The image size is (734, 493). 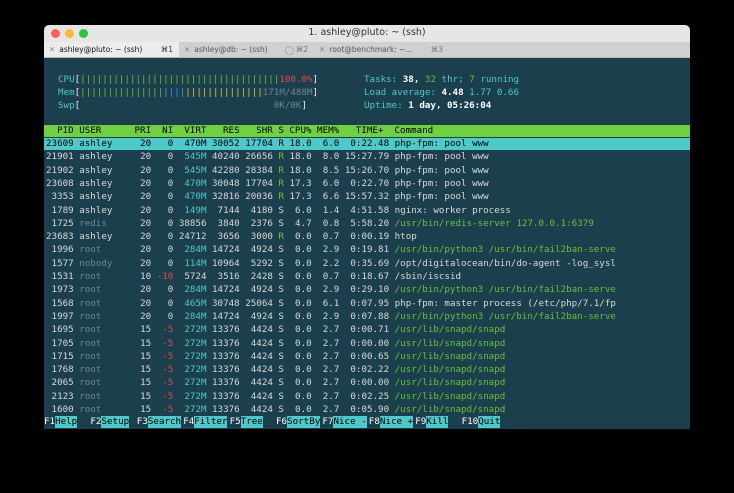 I want to click on cell-pid: 1973, so click(x=63, y=290).